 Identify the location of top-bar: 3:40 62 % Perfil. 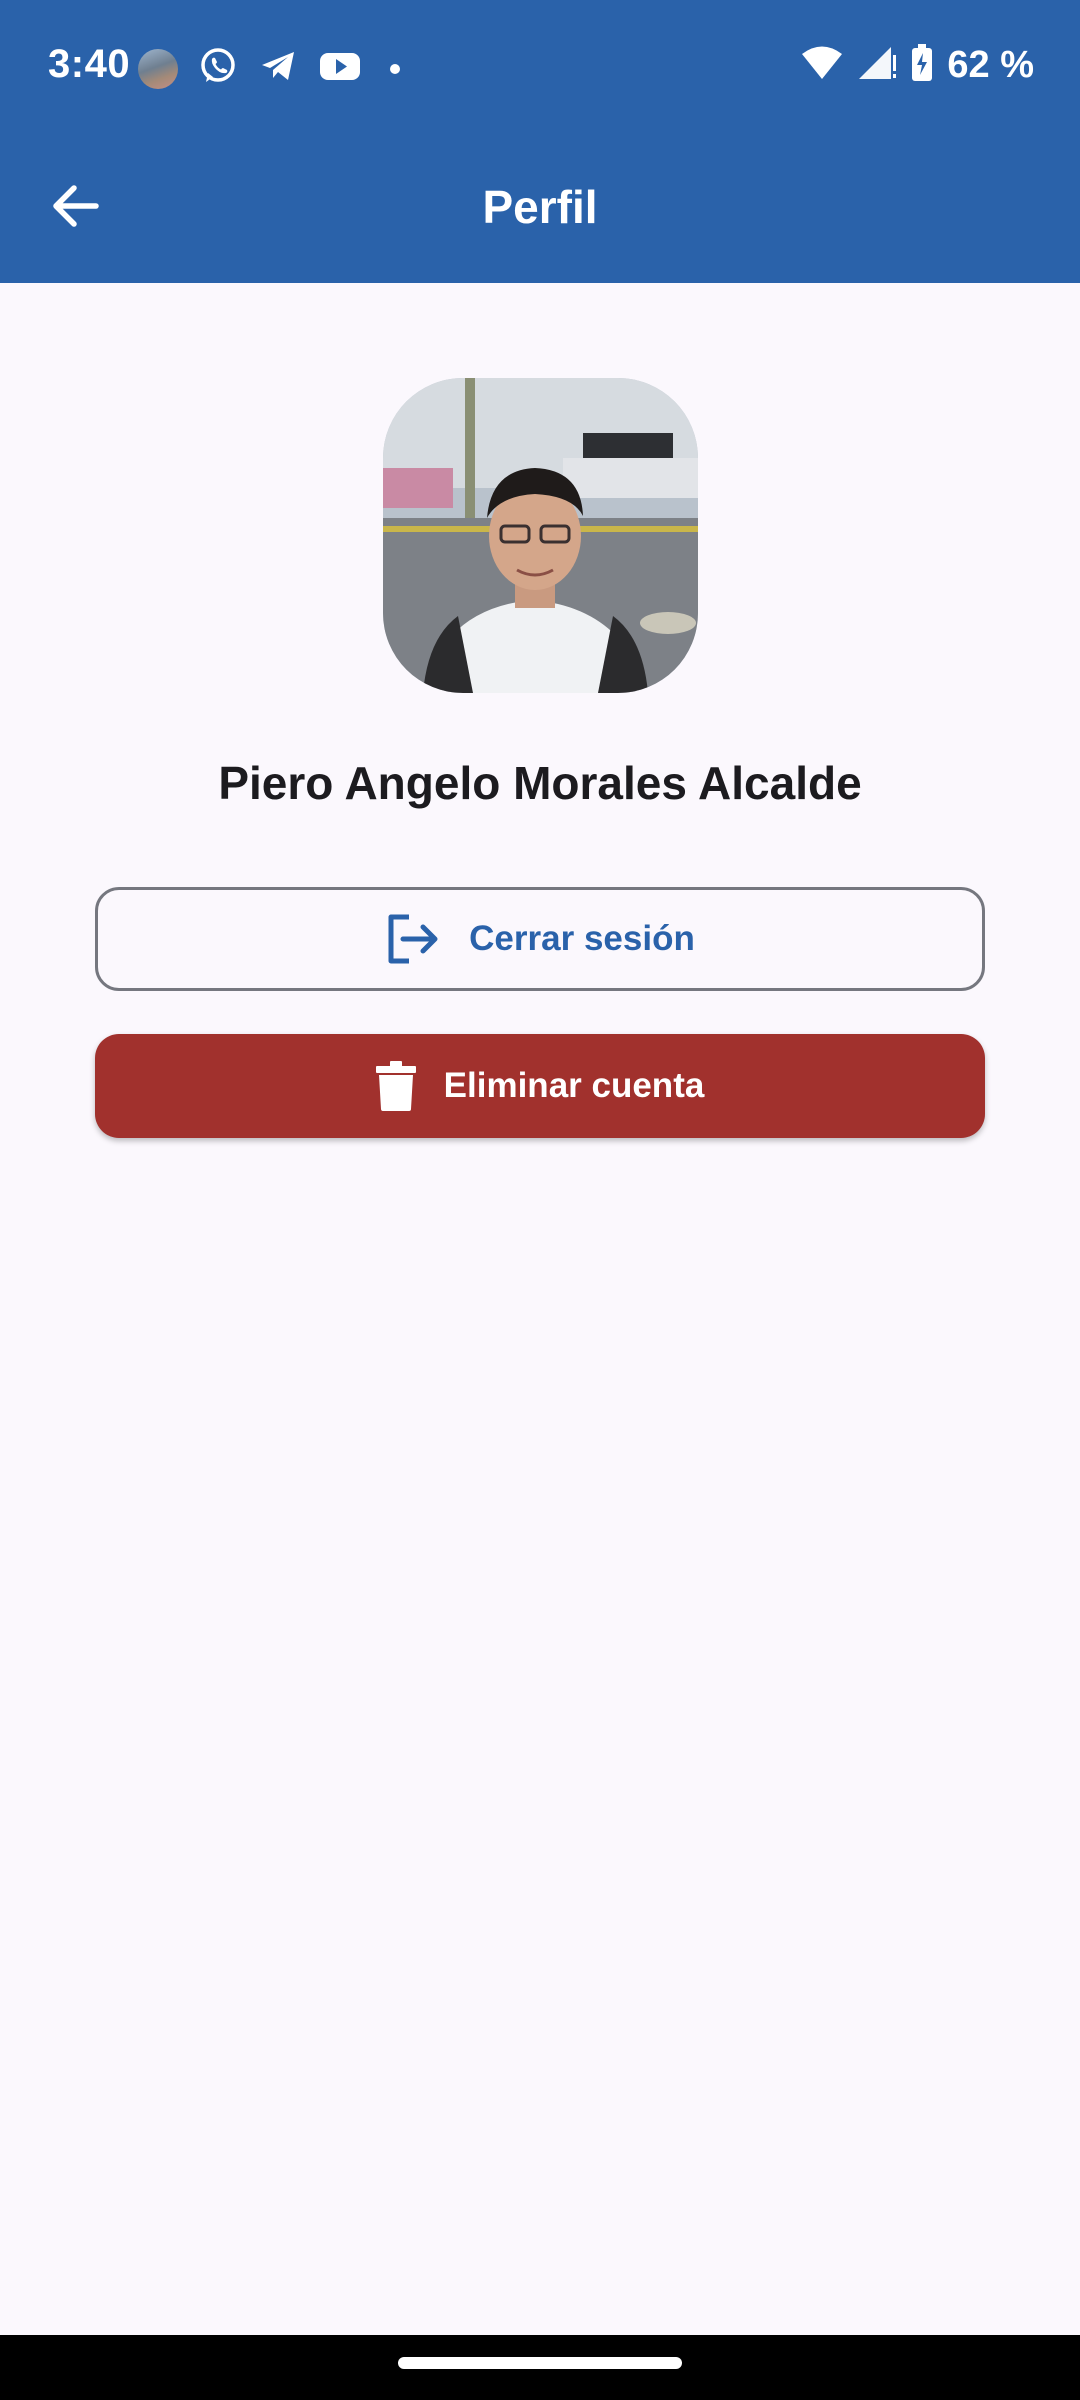
(540, 141).